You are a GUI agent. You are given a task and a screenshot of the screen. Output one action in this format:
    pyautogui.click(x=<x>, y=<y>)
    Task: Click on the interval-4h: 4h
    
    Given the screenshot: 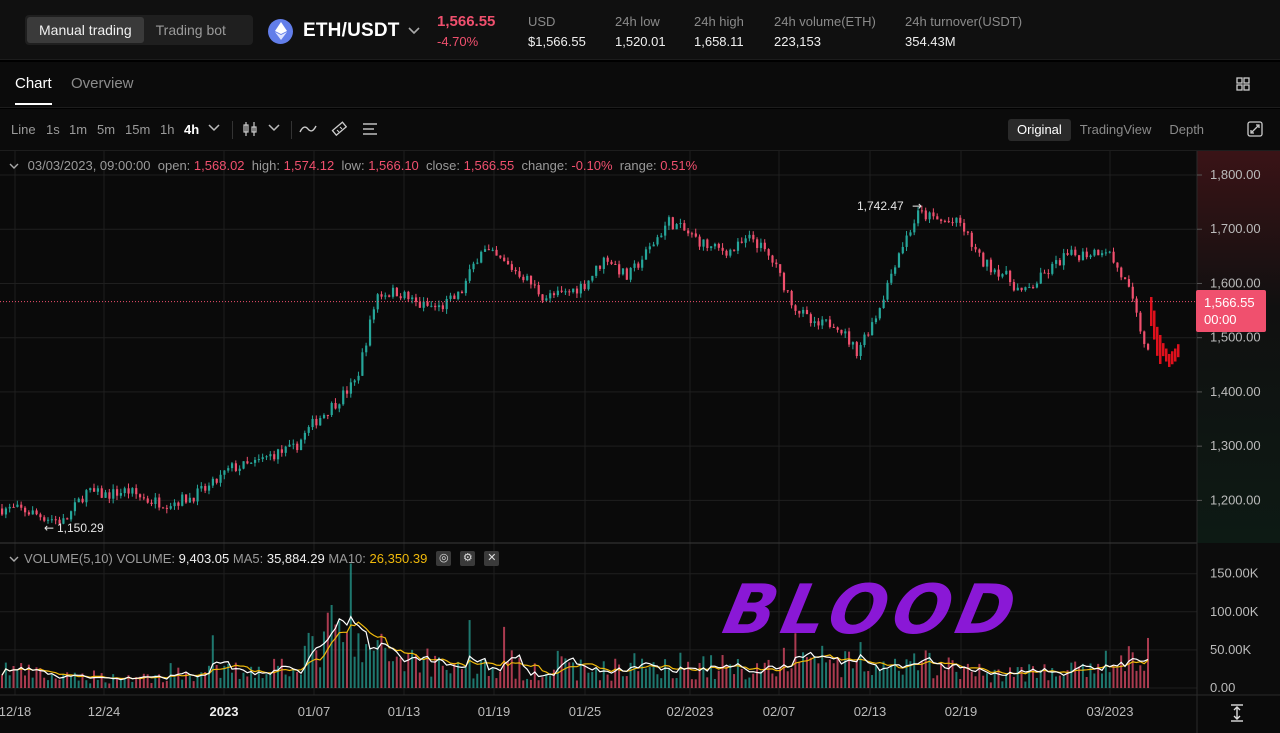 What is the action you would take?
    pyautogui.click(x=191, y=129)
    